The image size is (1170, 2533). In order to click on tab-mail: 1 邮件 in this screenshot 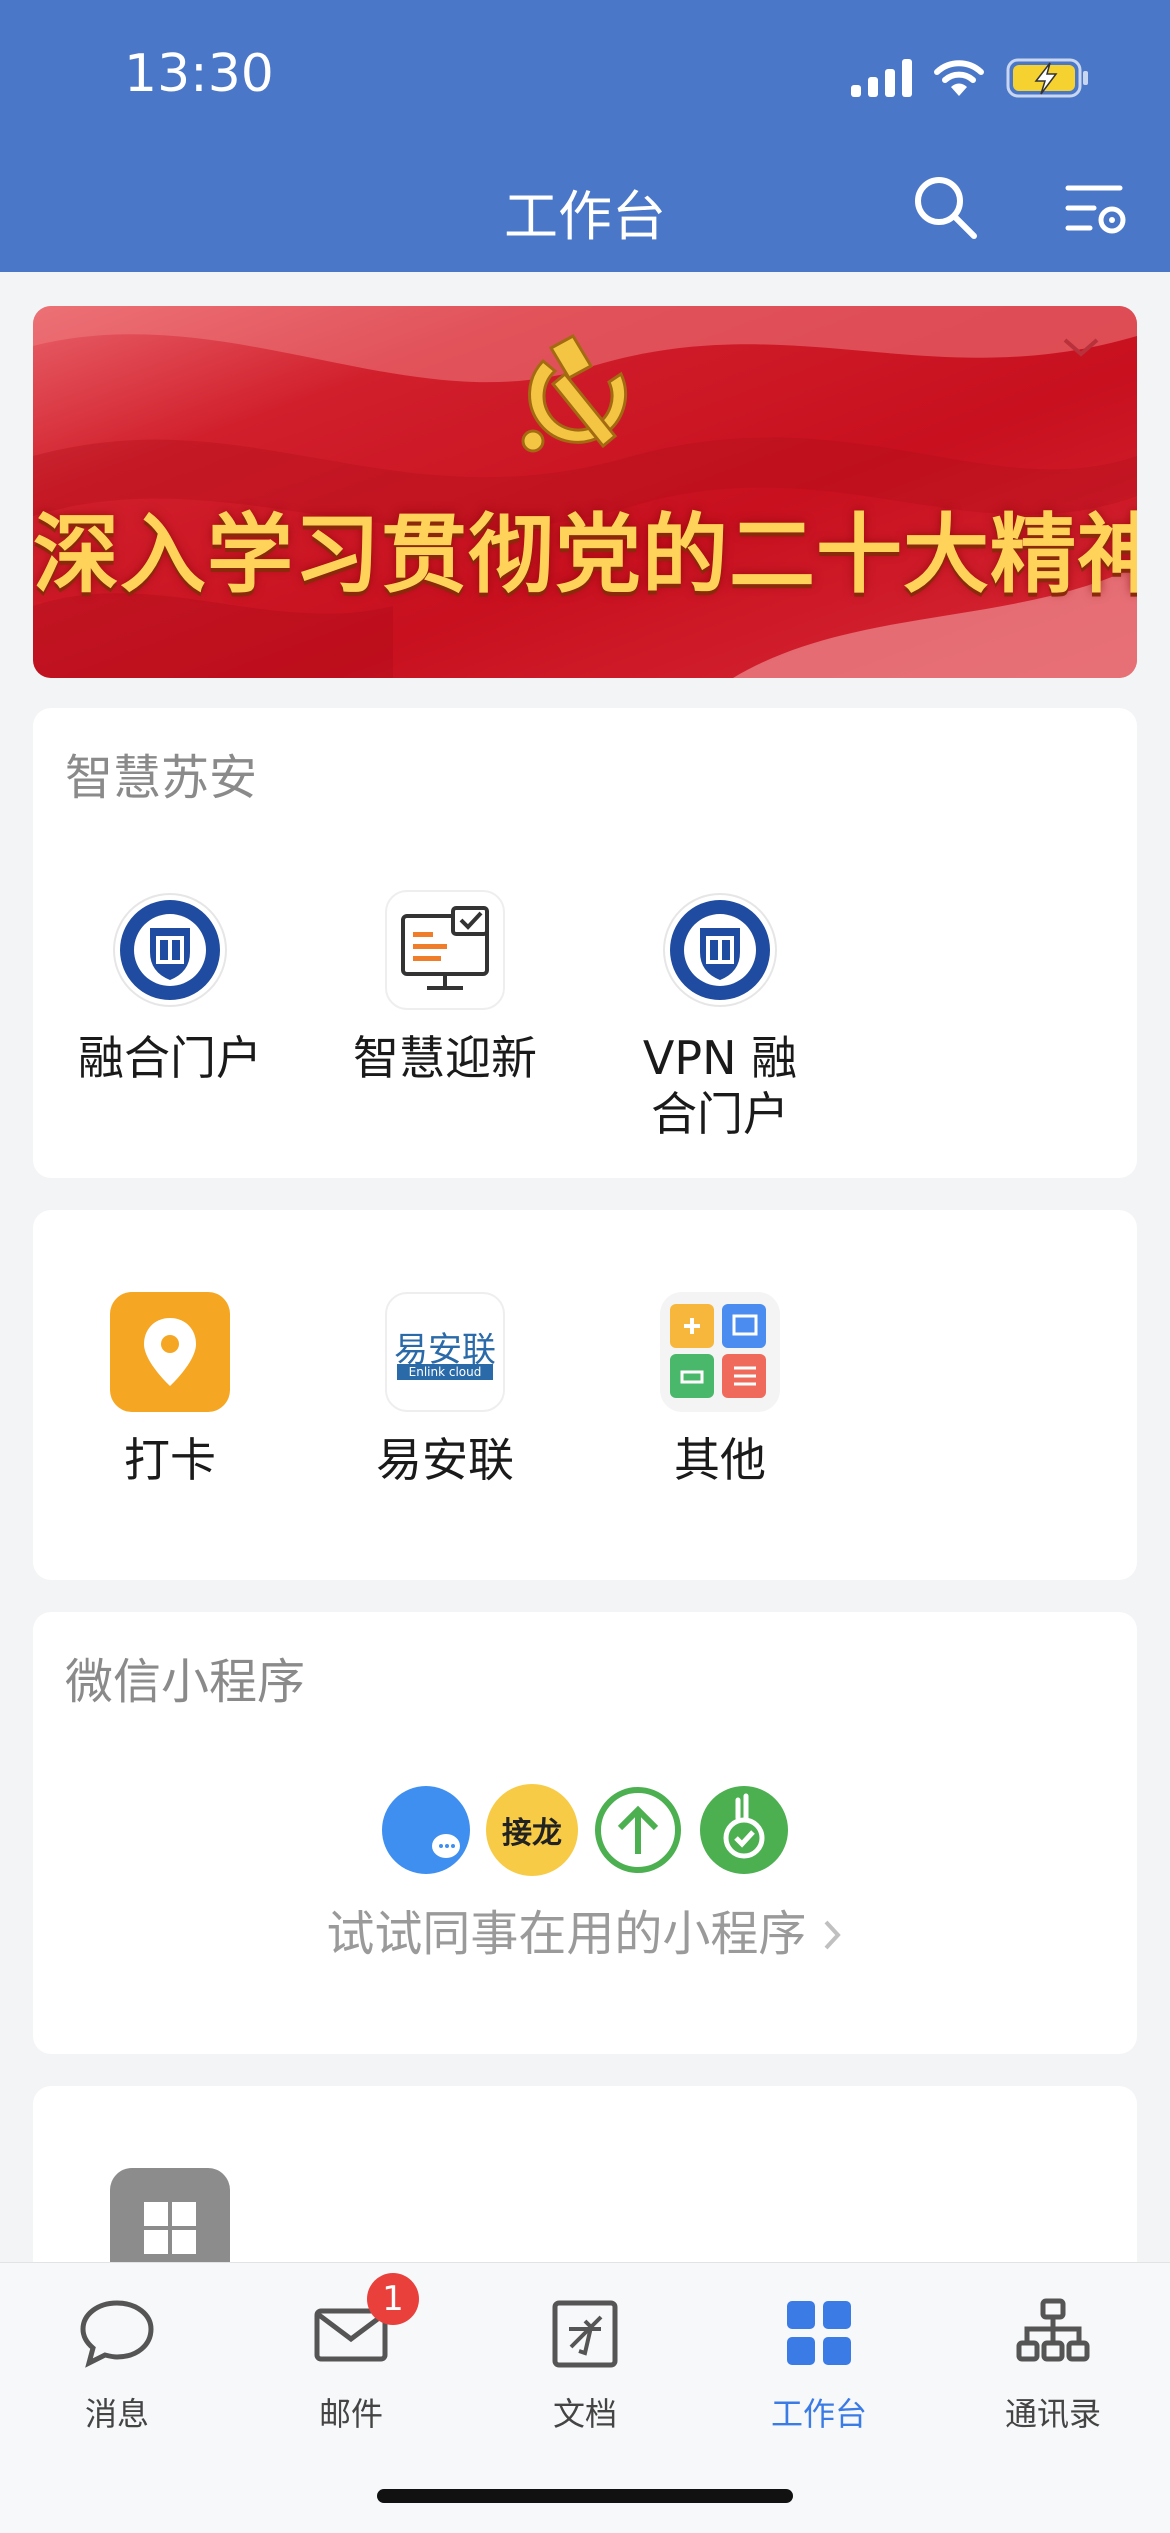, I will do `click(351, 2354)`.